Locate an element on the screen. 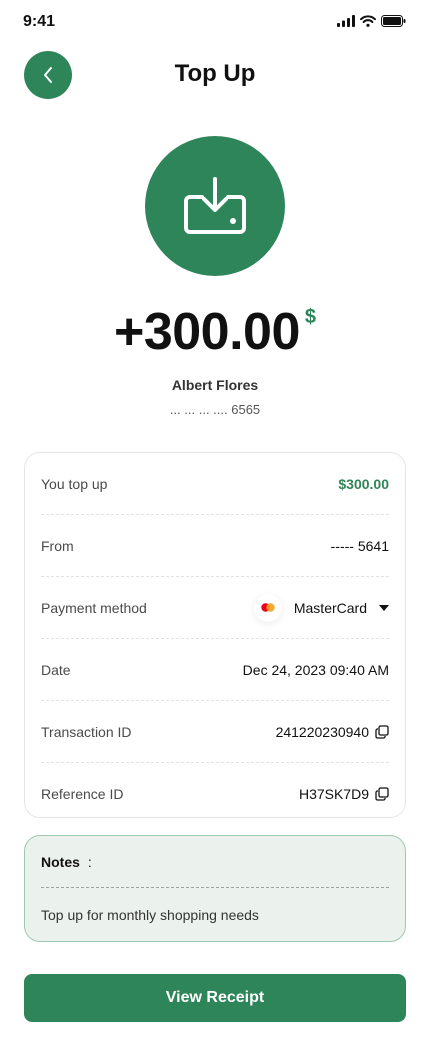 Image resolution: width=430 pixels, height=1053 pixels. transaction-id-value: 241220230940 is located at coordinates (322, 731).